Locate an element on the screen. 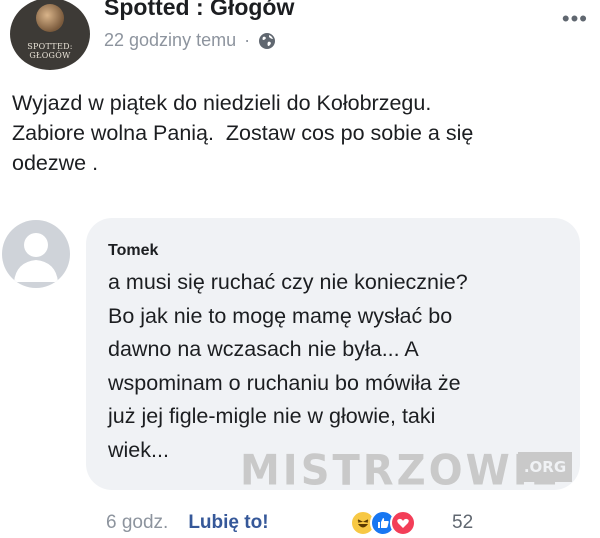  more-options-button: ••• is located at coordinates (575, 19).